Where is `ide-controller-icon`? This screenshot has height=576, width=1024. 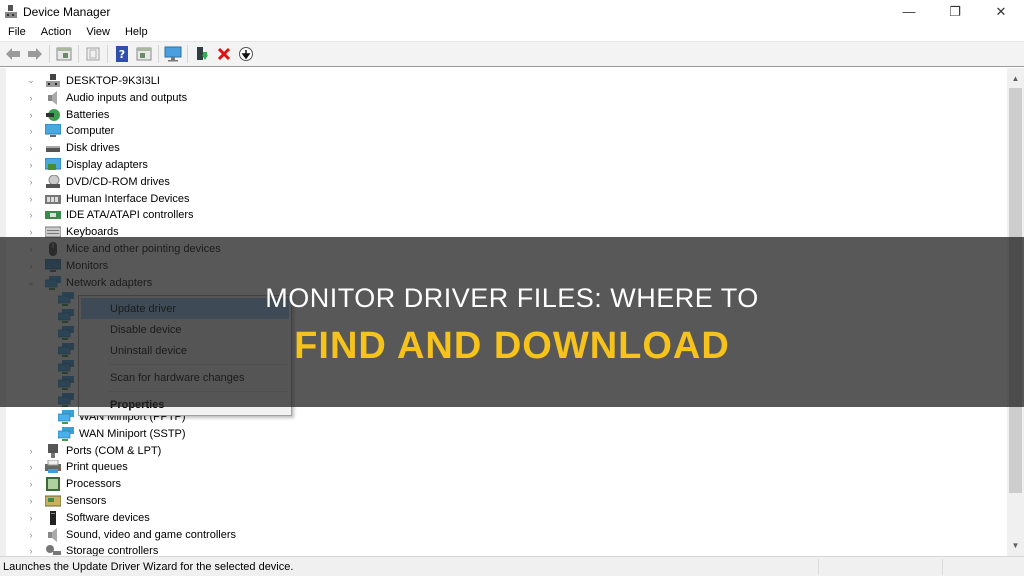
ide-controller-icon is located at coordinates (53, 215).